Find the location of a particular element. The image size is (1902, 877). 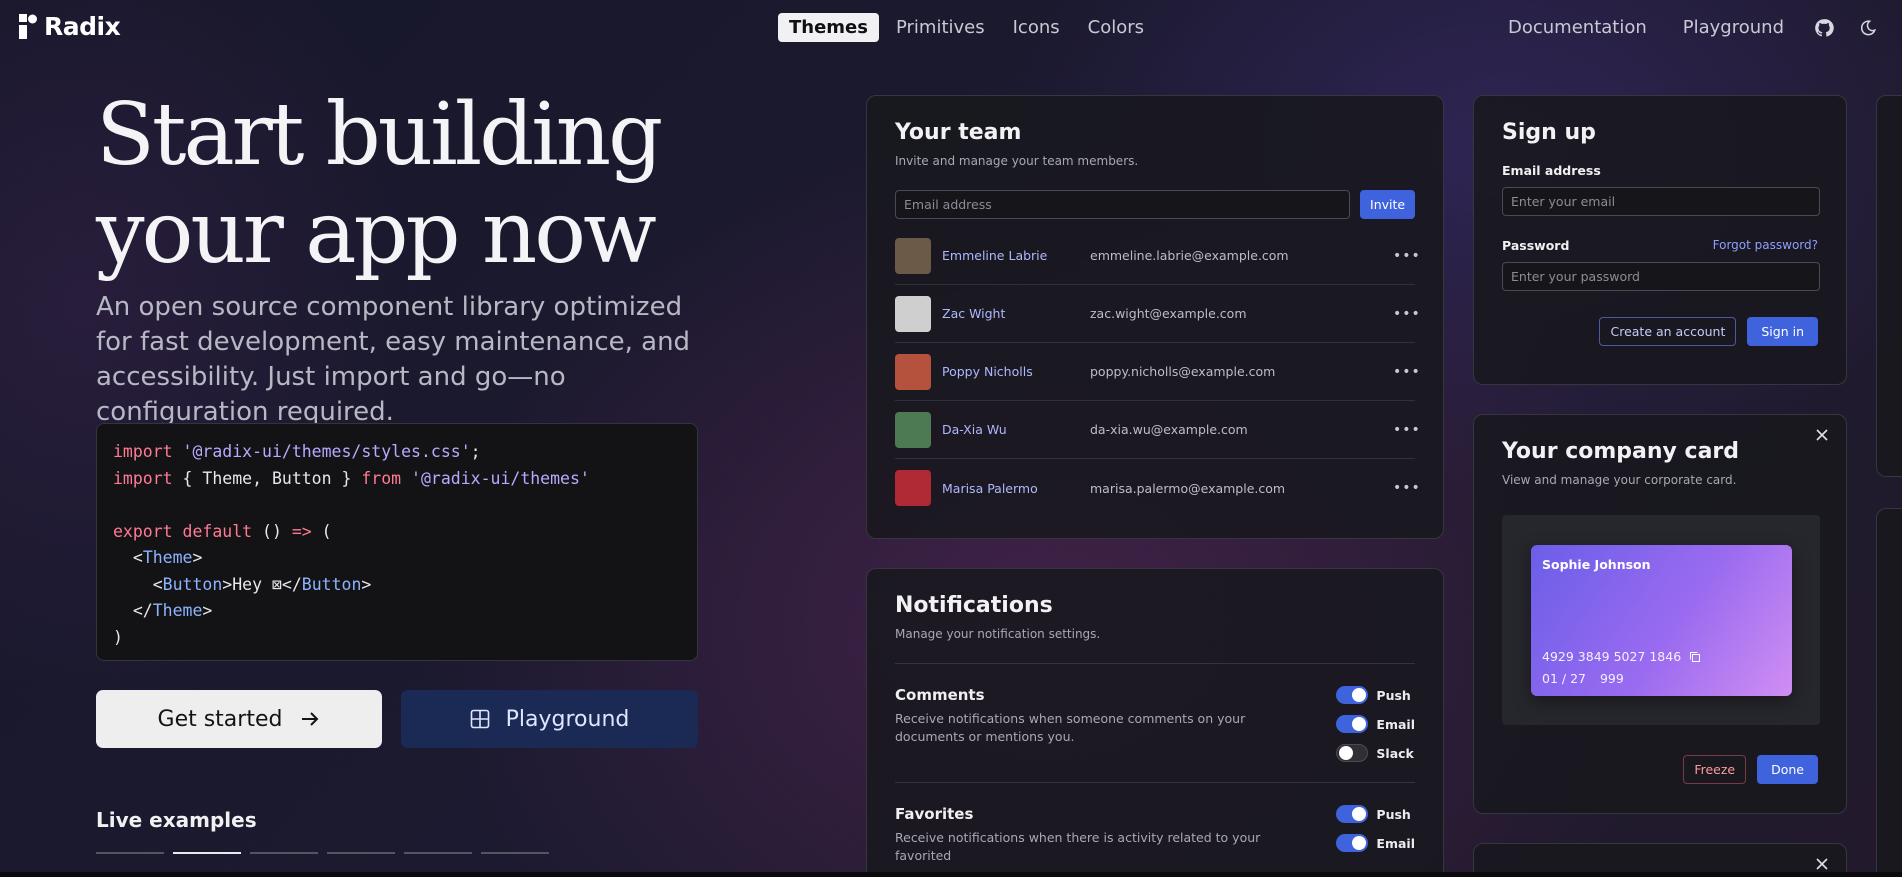

sign-in-button: Sign in is located at coordinates (1782, 331).